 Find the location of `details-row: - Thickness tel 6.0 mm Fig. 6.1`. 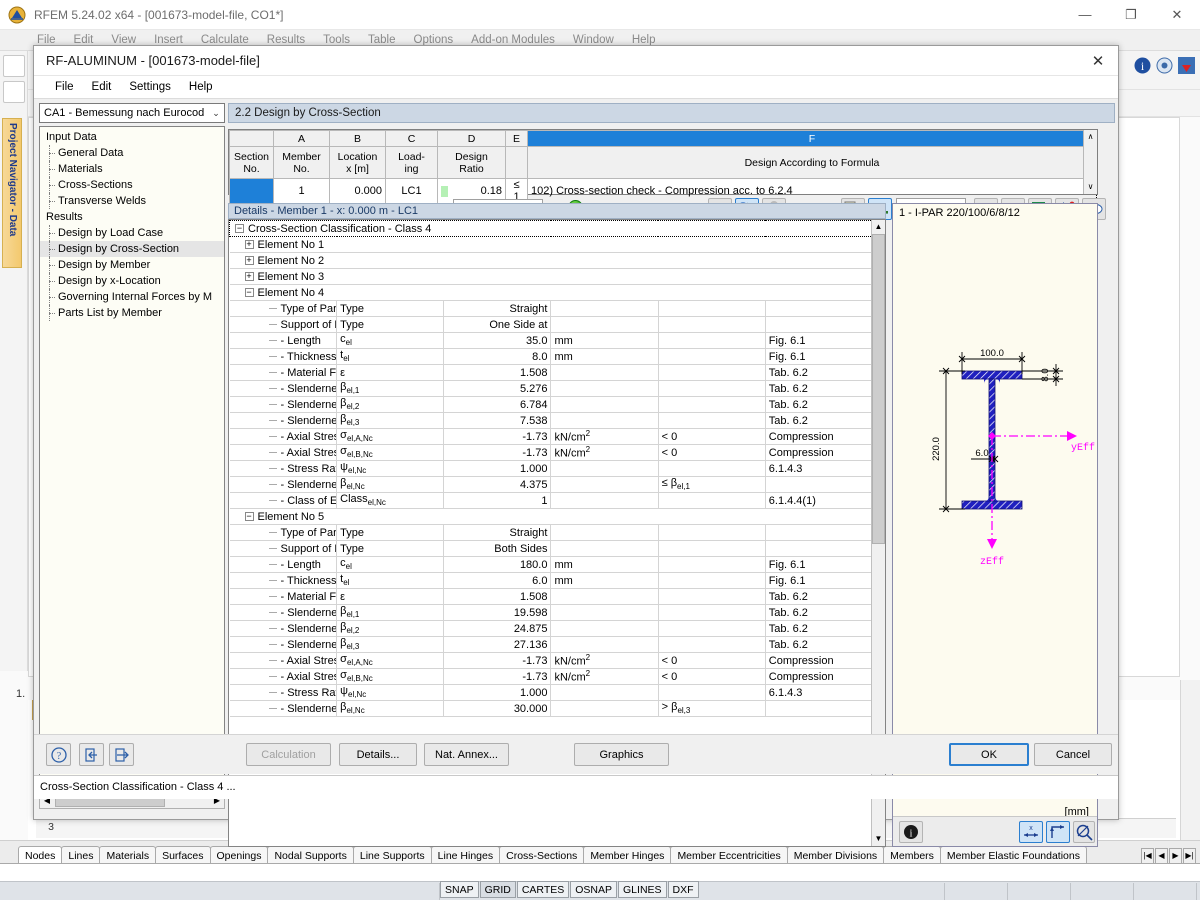

details-row: - Thickness tel 6.0 mm Fig. 6.1 is located at coordinates (551, 580).